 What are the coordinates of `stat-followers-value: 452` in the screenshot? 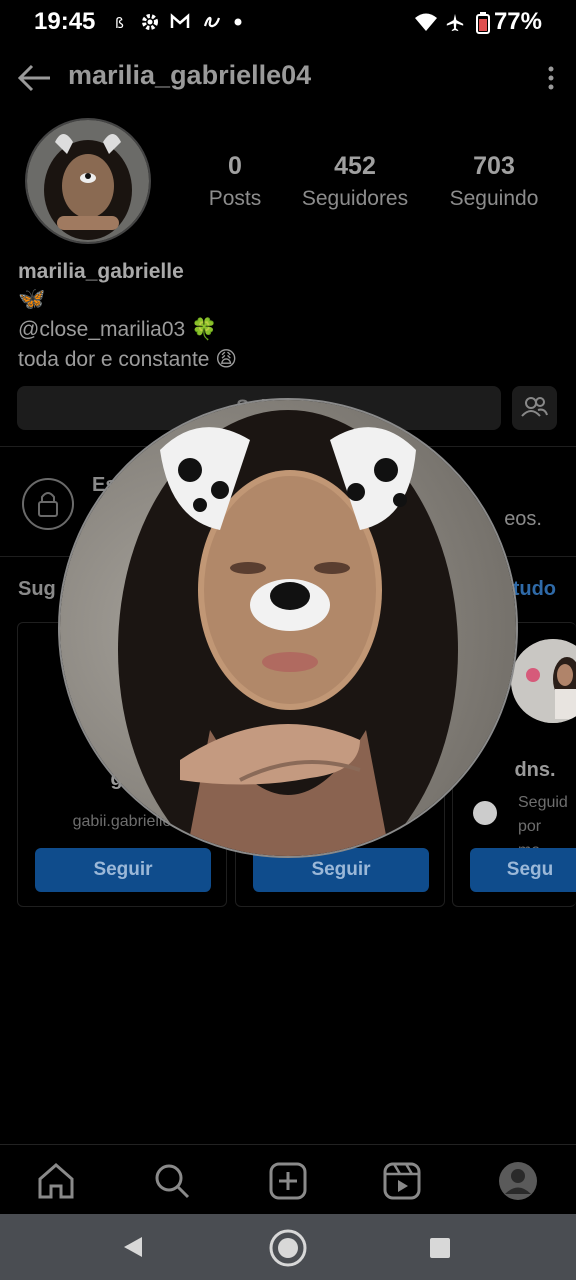 It's located at (355, 166).